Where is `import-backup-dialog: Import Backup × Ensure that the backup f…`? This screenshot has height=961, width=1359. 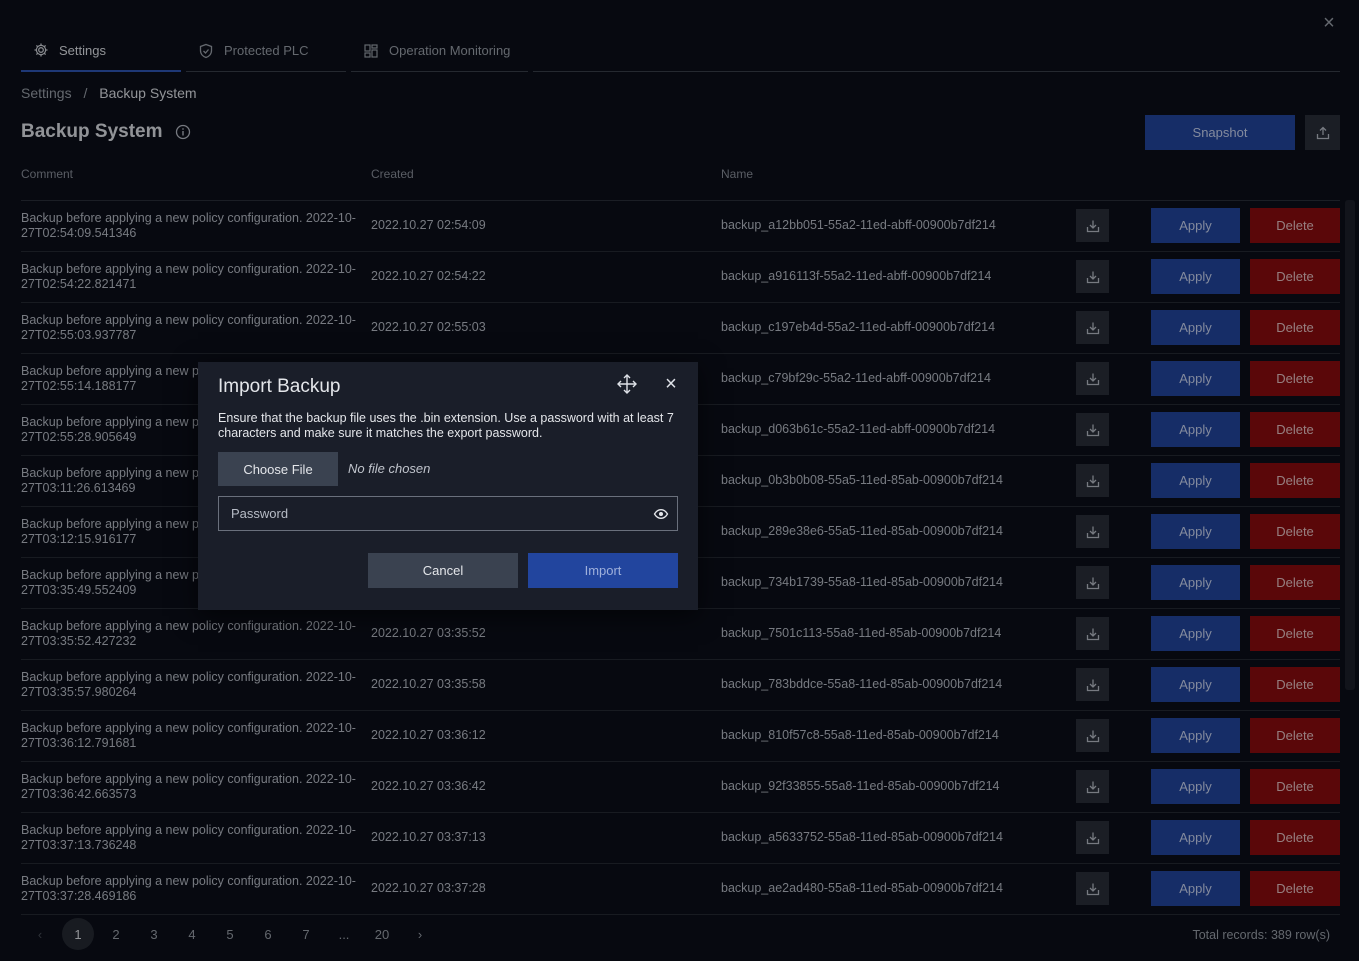 import-backup-dialog: Import Backup × Ensure that the backup f… is located at coordinates (448, 486).